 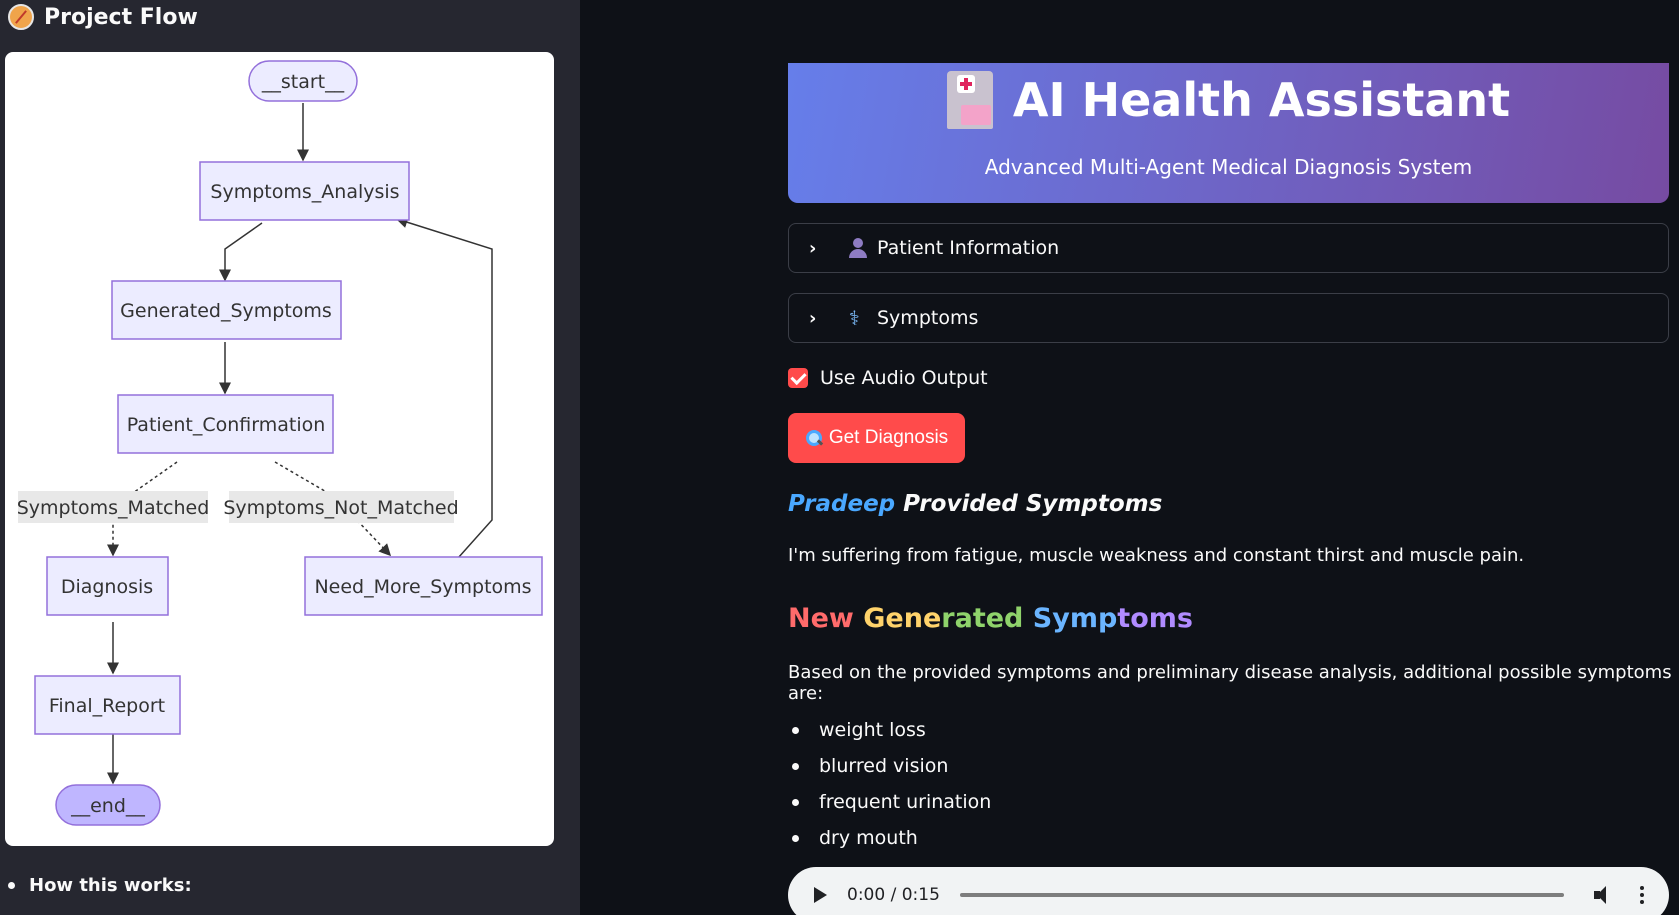 I want to click on sidebar-title: Project Flow, so click(x=103, y=17).